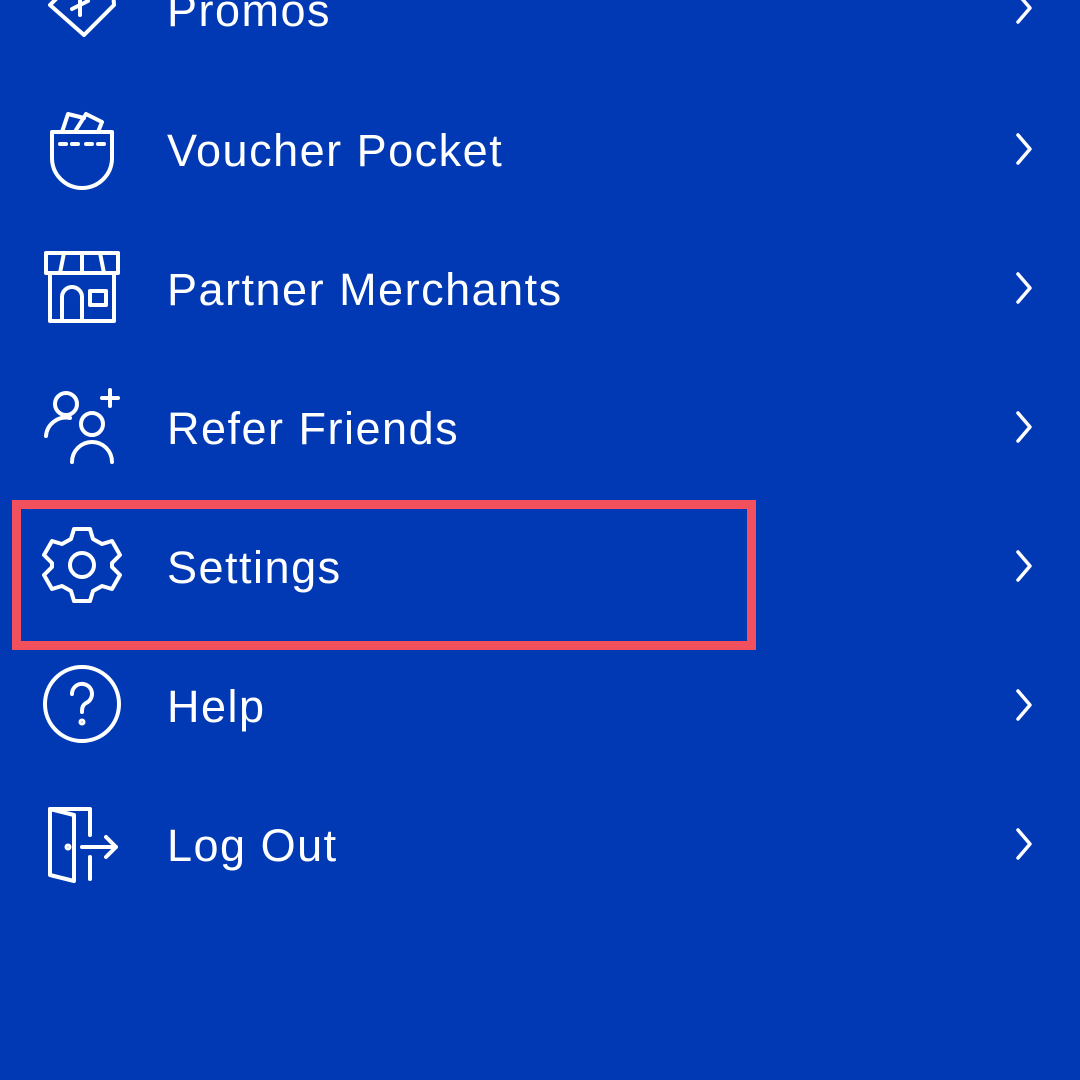  What do you see at coordinates (540, 703) in the screenshot?
I see `menu-item-help: Help` at bounding box center [540, 703].